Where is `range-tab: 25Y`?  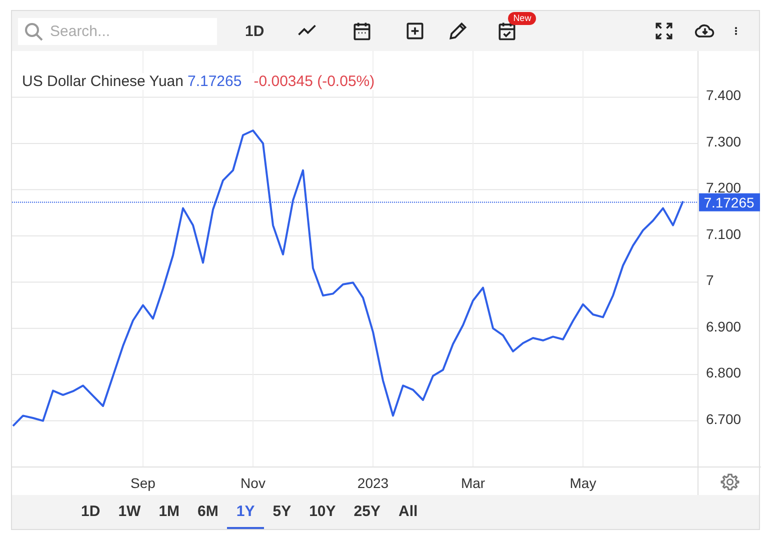 range-tab: 25Y is located at coordinates (367, 512).